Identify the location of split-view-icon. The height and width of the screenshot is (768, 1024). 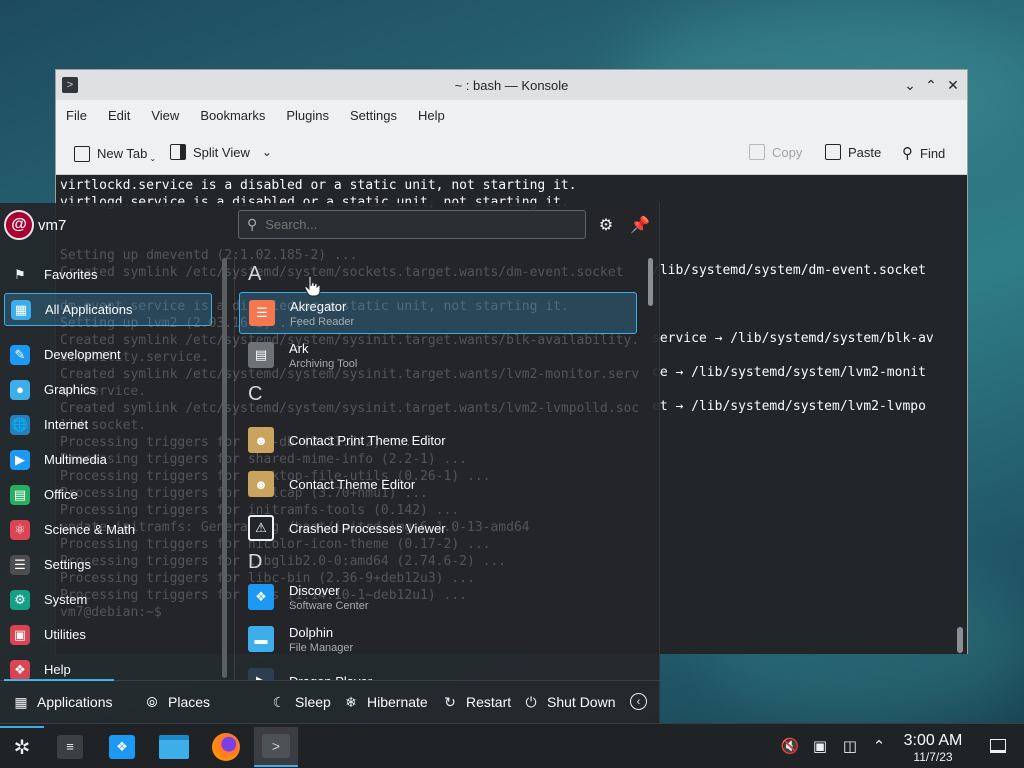
(178, 152).